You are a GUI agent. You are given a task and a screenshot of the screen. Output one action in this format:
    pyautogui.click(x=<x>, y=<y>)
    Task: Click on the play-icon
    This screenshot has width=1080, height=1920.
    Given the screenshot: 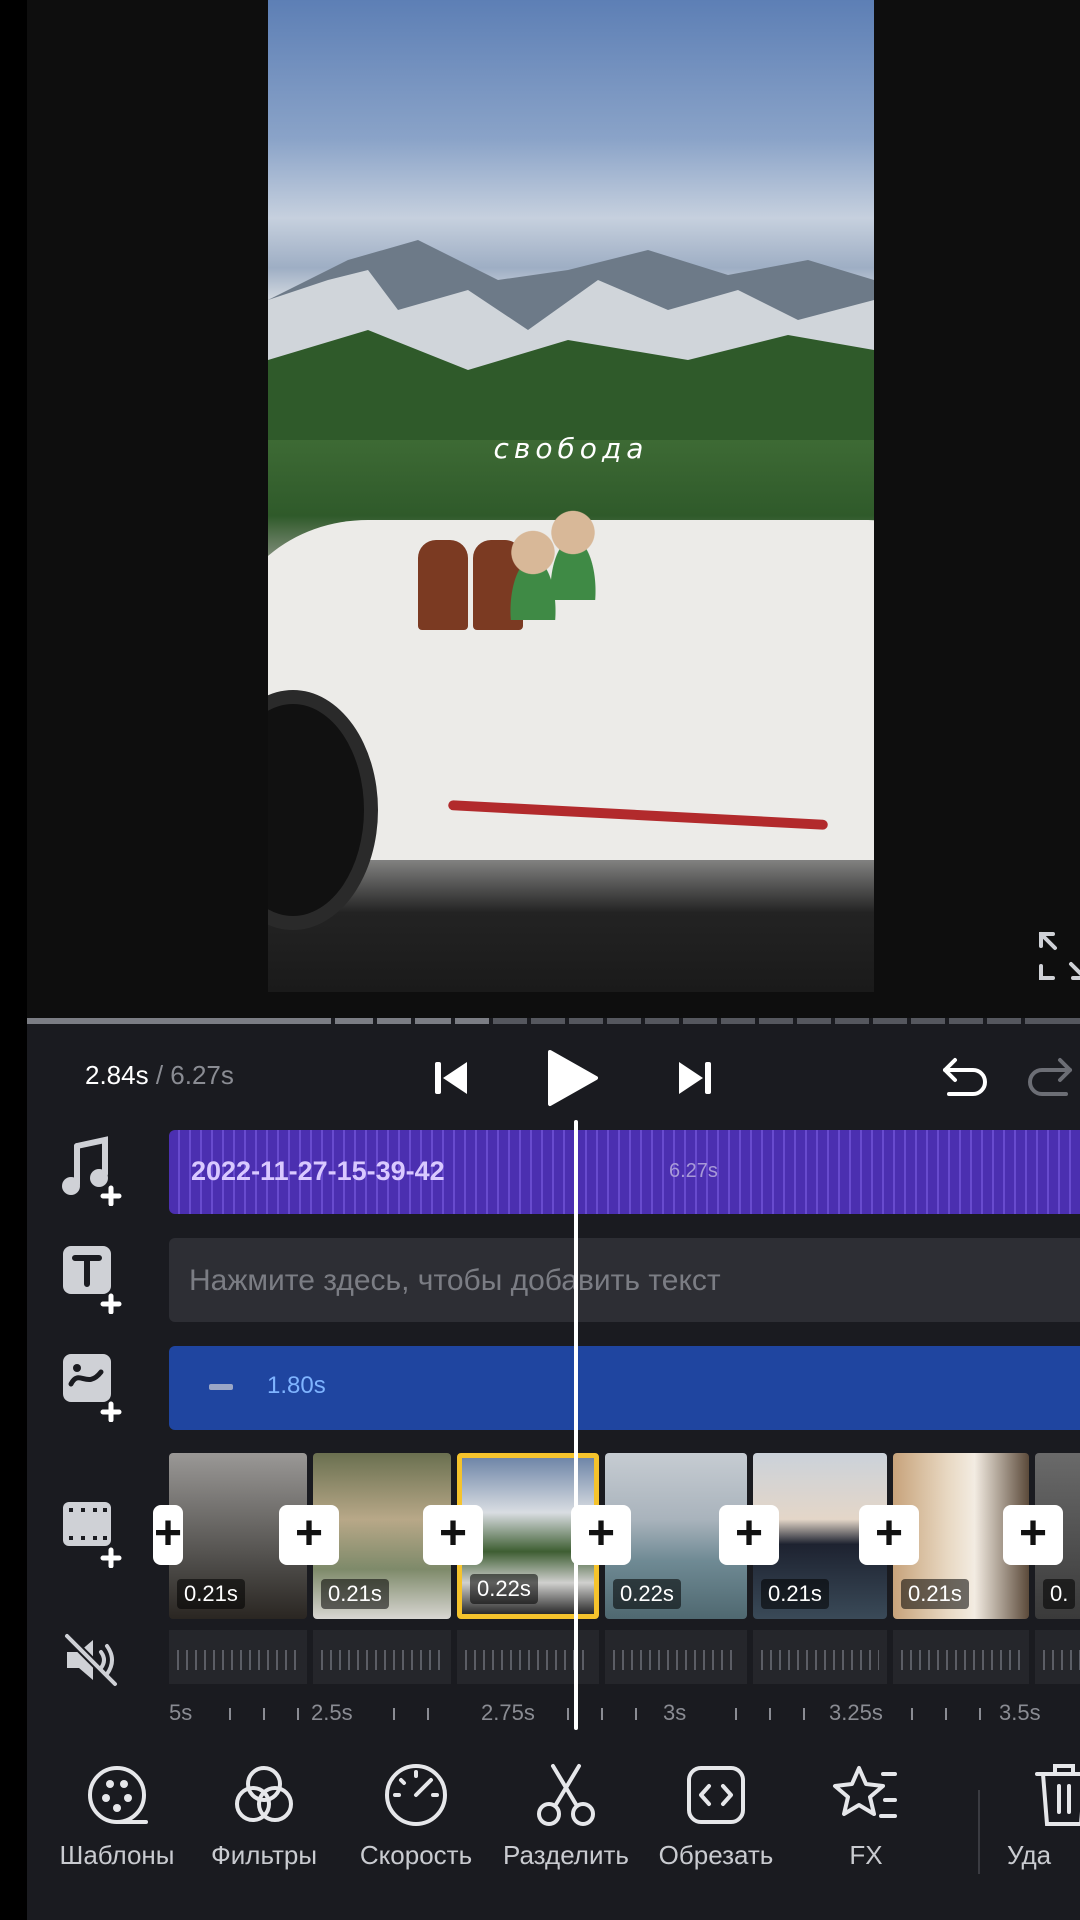 What is the action you would take?
    pyautogui.click(x=570, y=1078)
    